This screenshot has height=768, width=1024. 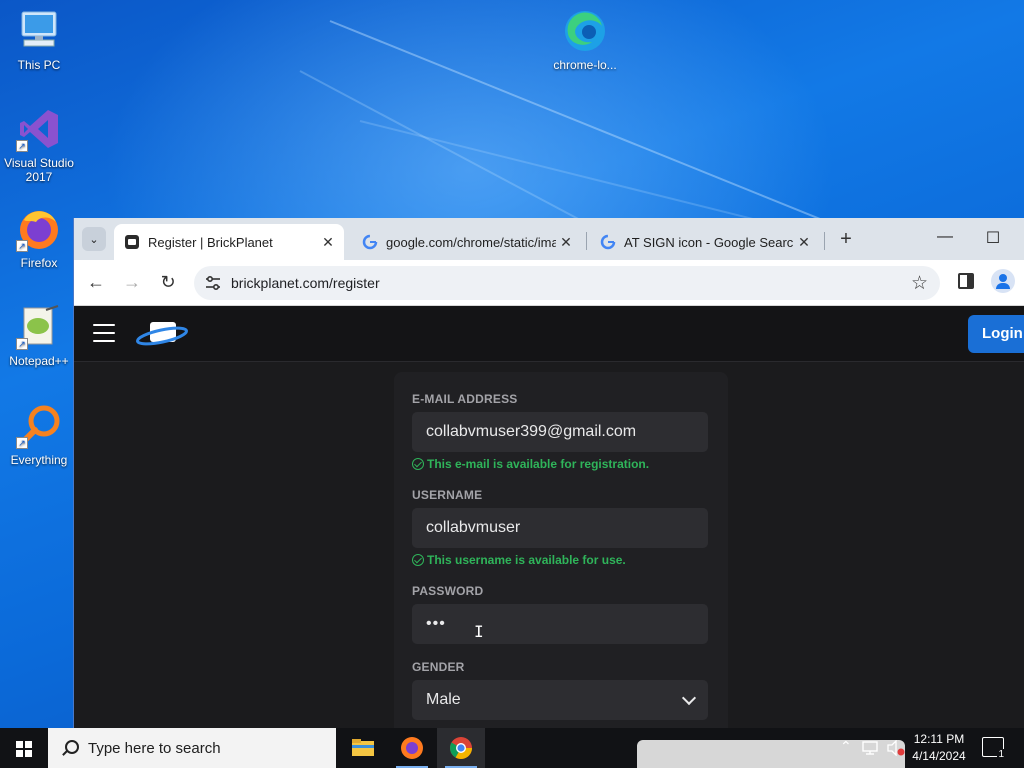 What do you see at coordinates (560, 432) in the screenshot?
I see `email-field: collabvmuser399@gmail.com` at bounding box center [560, 432].